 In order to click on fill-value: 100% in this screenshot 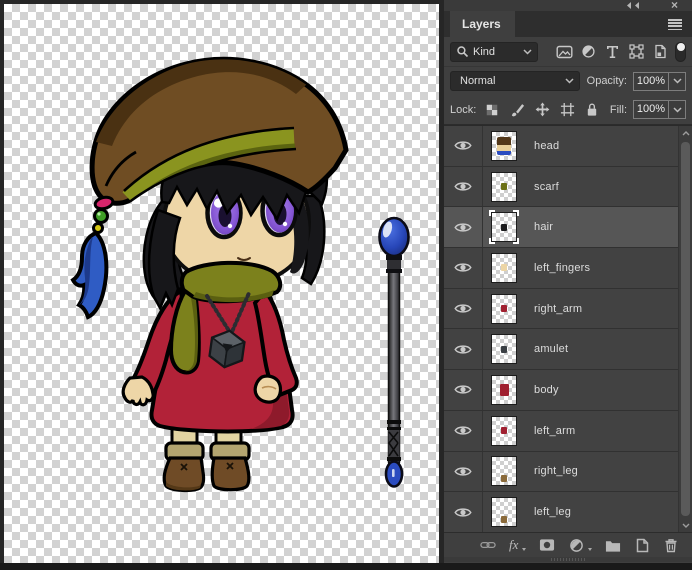, I will do `click(651, 109)`.